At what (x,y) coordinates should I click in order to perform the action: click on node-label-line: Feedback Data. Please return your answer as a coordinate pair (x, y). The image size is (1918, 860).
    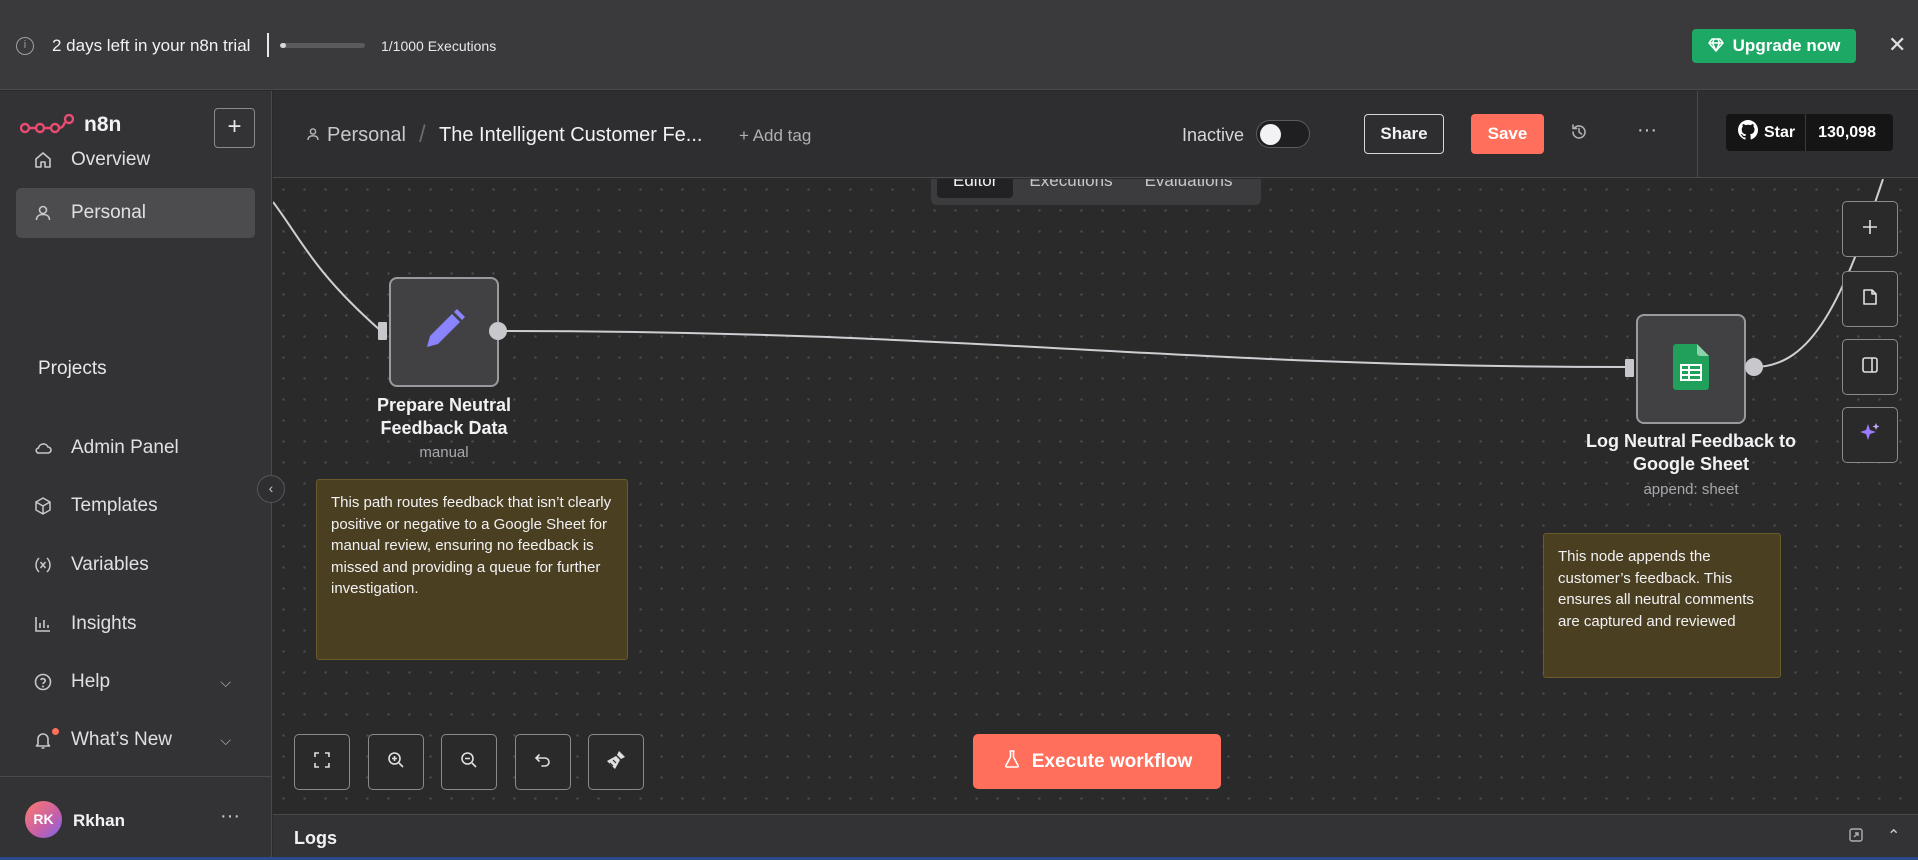
    Looking at the image, I should click on (444, 428).